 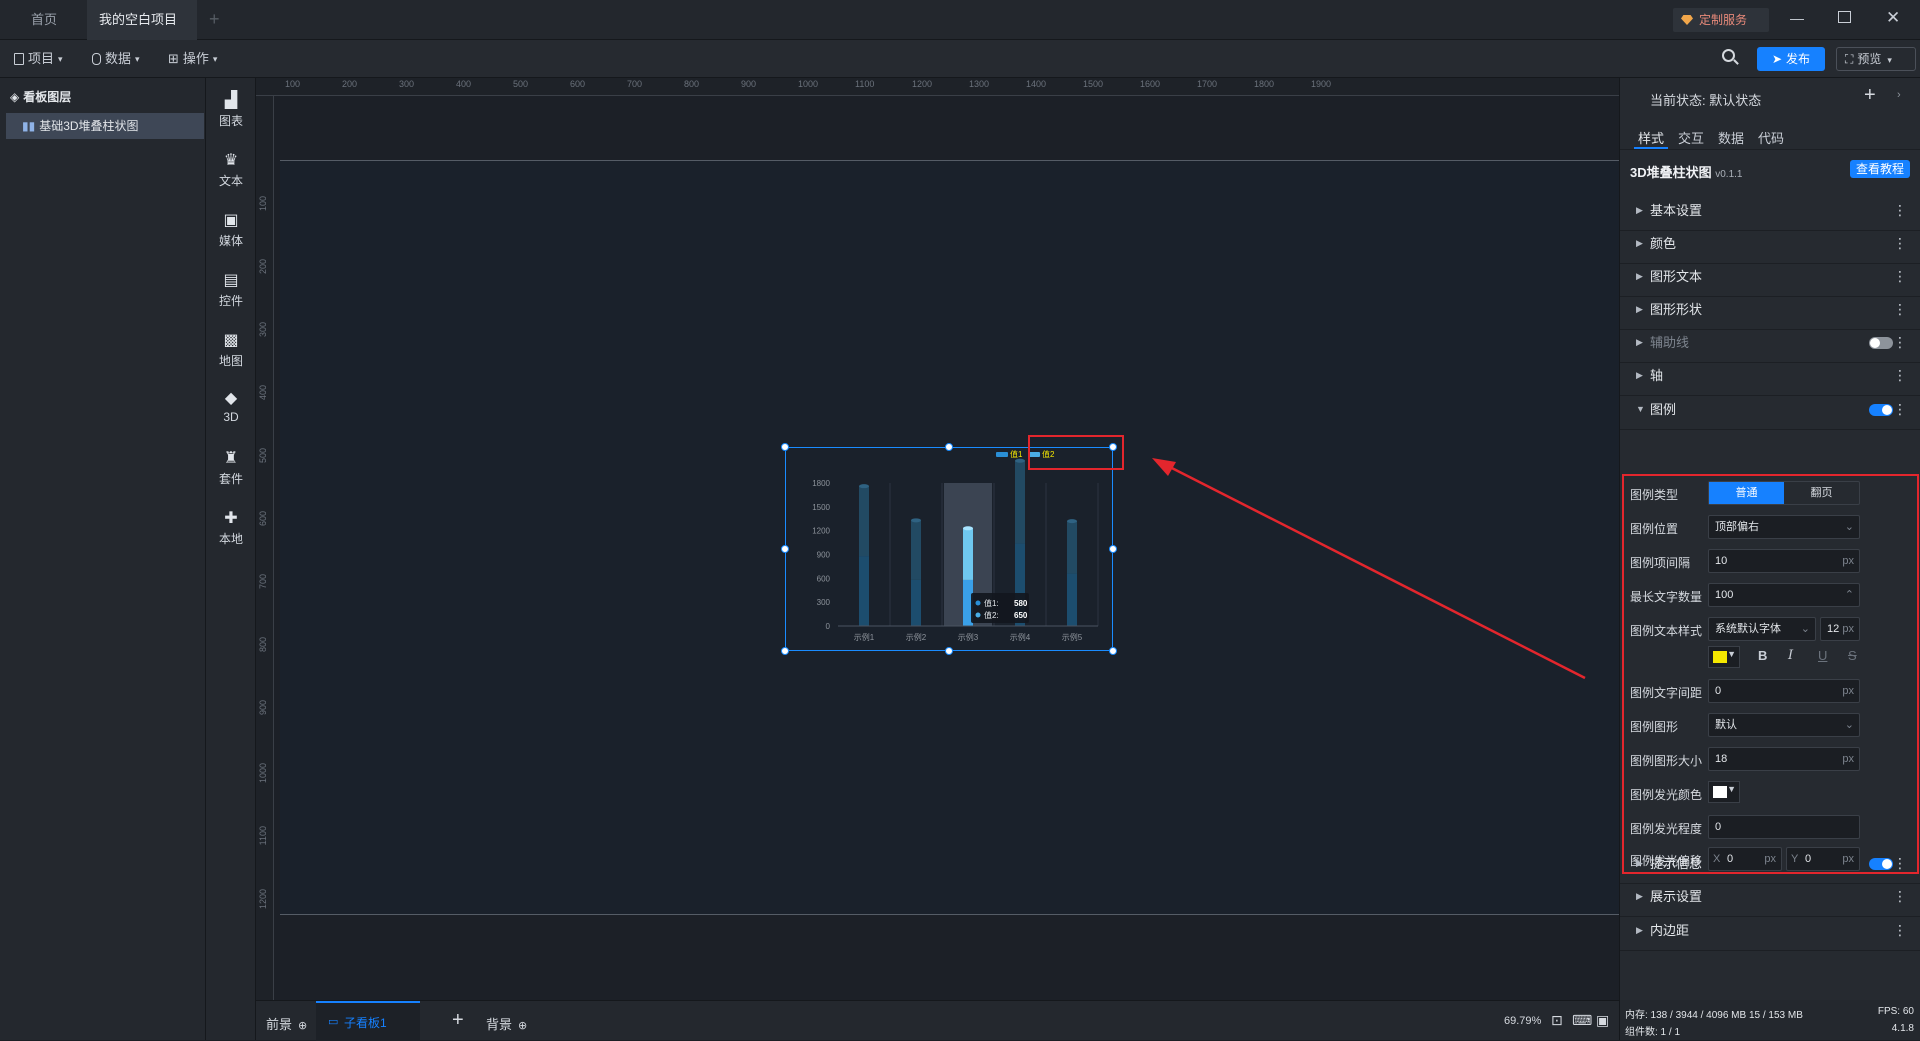 I want to click on legend-glow-color: ▼, so click(x=1724, y=792).